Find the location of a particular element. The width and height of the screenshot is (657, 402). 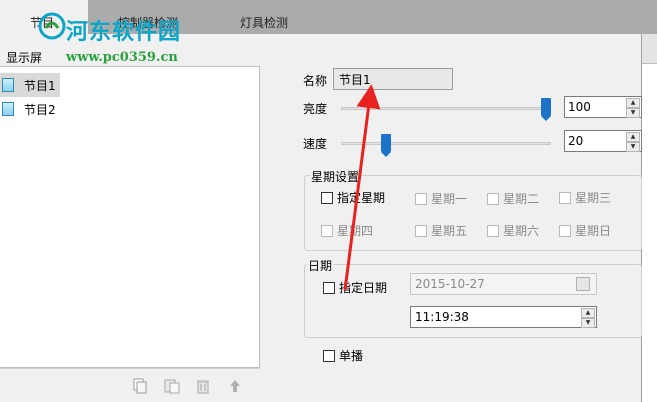

adjacent-window-edge is located at coordinates (649, 218).